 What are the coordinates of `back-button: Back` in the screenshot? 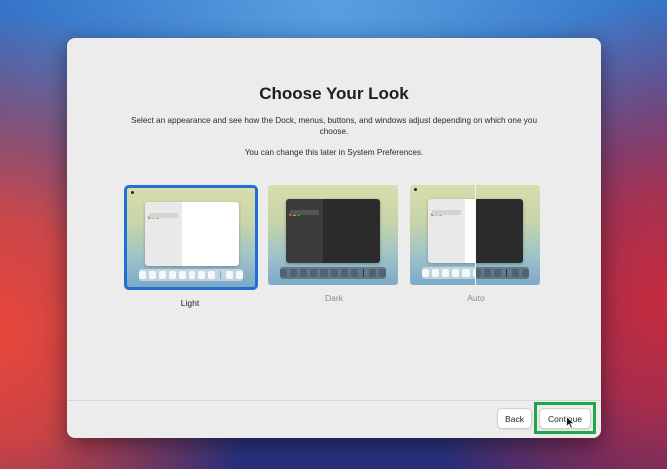 It's located at (514, 418).